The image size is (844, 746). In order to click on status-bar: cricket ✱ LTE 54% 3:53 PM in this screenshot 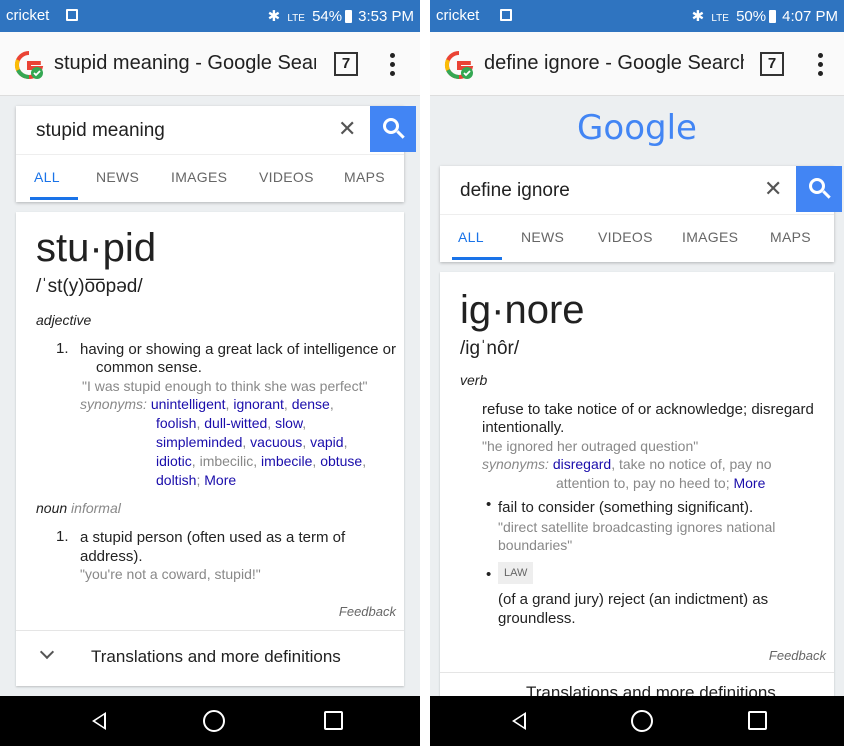, I will do `click(210, 16)`.